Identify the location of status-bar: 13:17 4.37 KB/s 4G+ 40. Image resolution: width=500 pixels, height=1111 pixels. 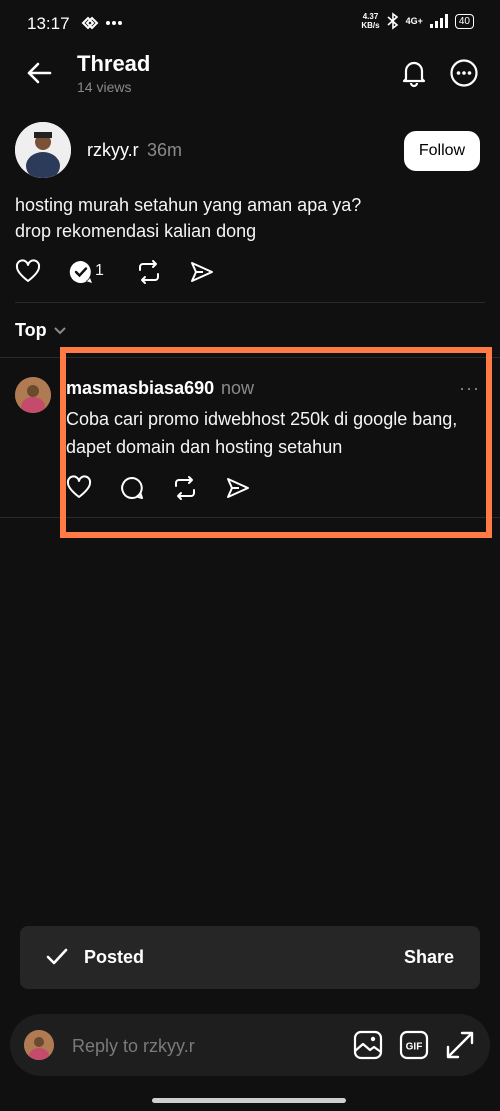
(250, 24).